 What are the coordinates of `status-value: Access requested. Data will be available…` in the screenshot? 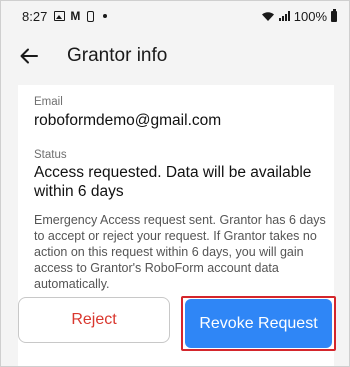 It's located at (173, 182).